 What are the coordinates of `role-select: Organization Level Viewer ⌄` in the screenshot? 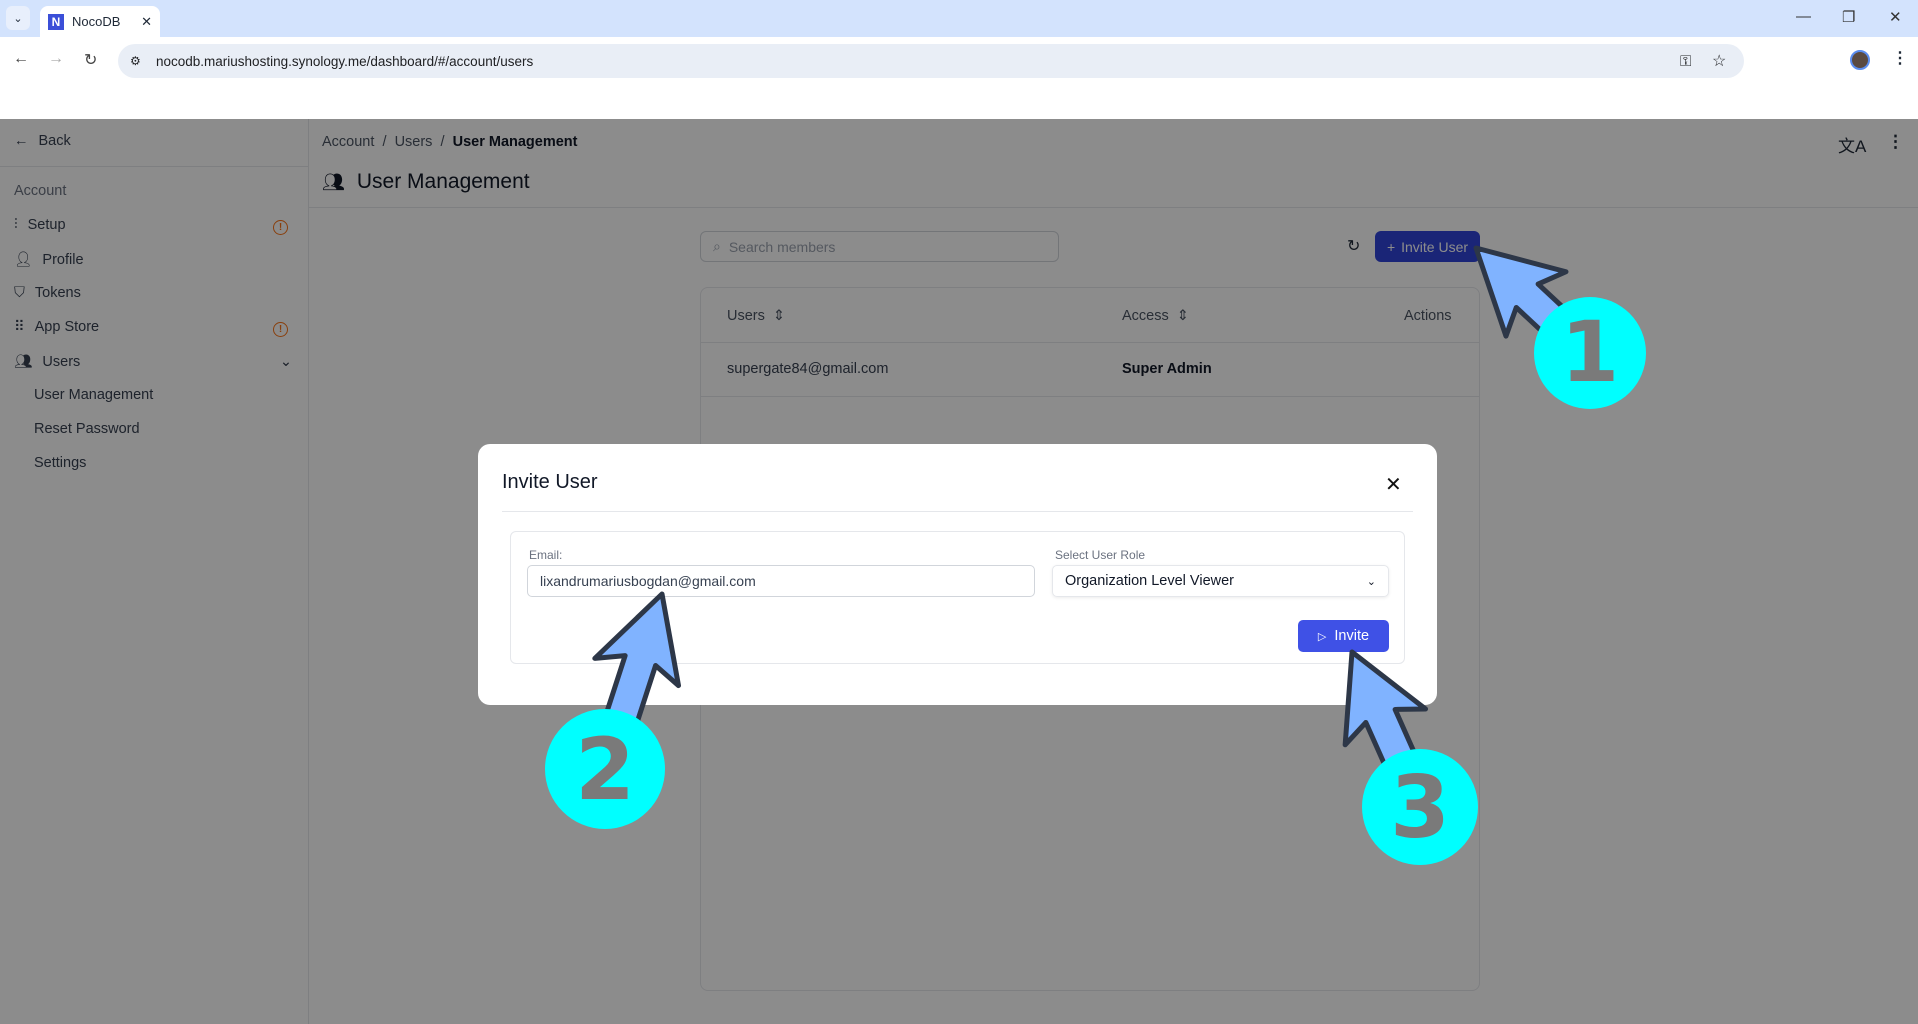 It's located at (1220, 581).